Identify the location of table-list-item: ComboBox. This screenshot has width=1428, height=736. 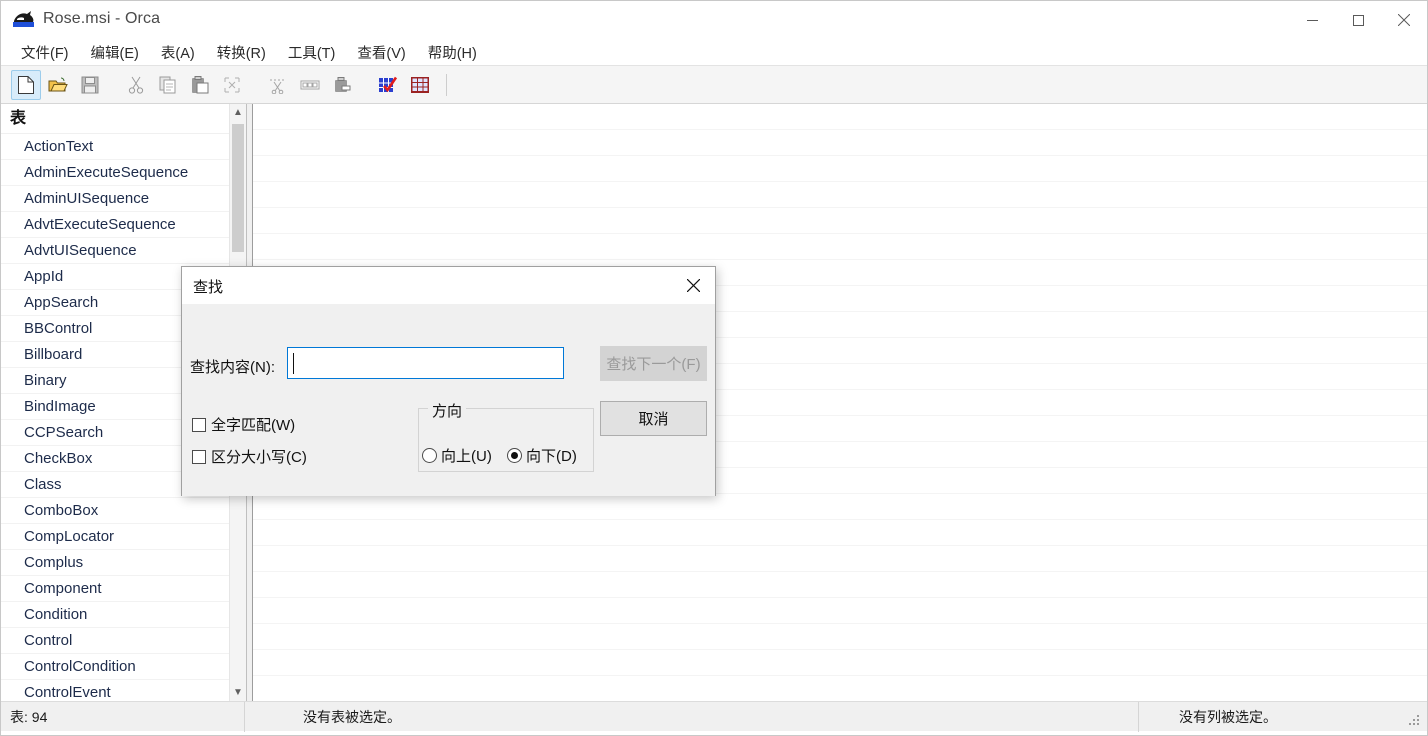
(123, 511).